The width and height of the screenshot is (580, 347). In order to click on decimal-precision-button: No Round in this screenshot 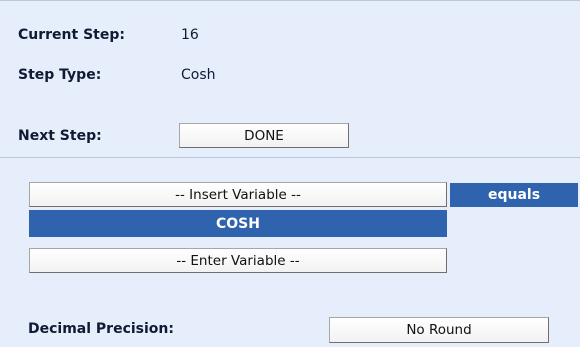, I will do `click(439, 330)`.